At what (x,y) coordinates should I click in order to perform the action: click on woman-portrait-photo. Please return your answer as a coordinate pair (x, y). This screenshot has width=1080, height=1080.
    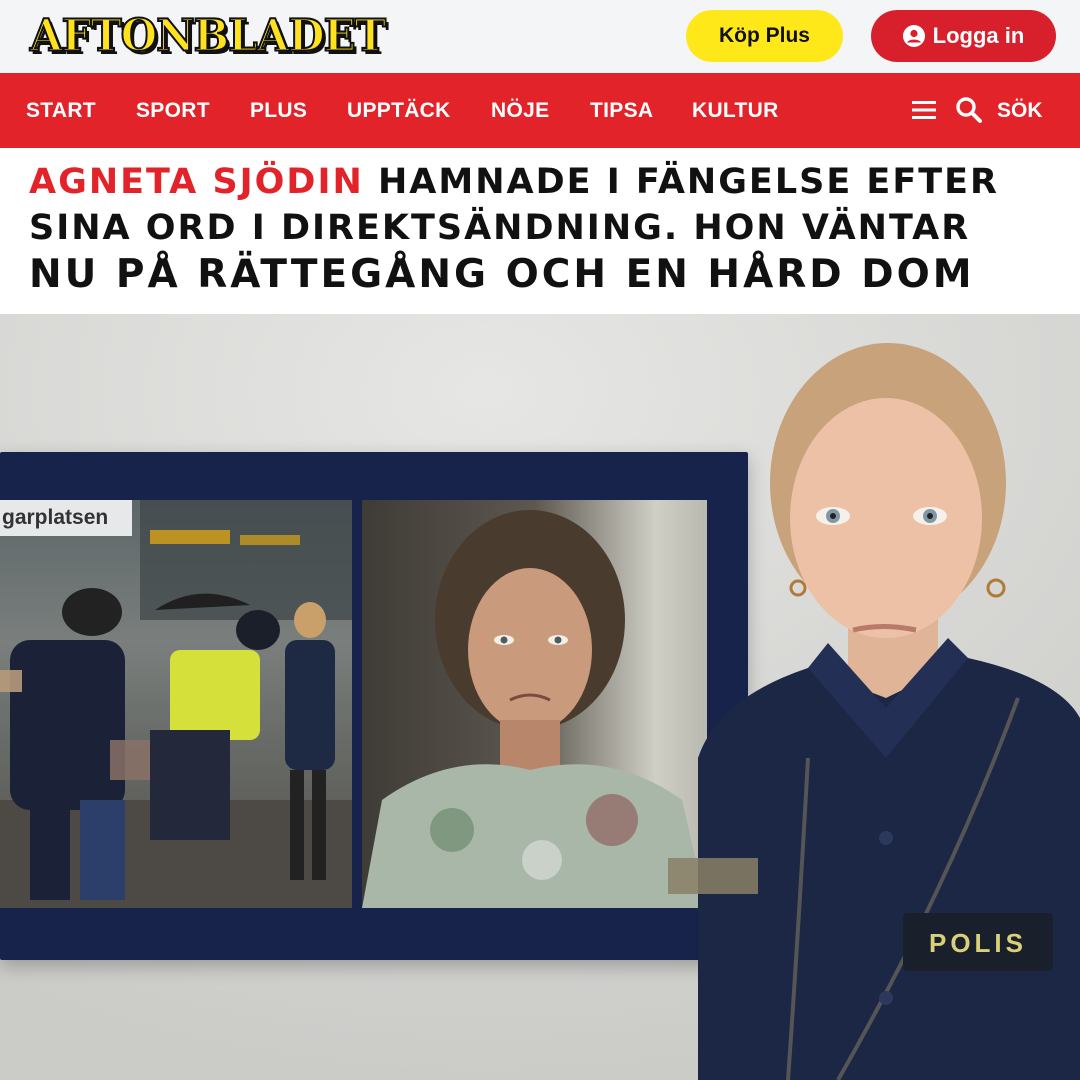
    Looking at the image, I should click on (534, 704).